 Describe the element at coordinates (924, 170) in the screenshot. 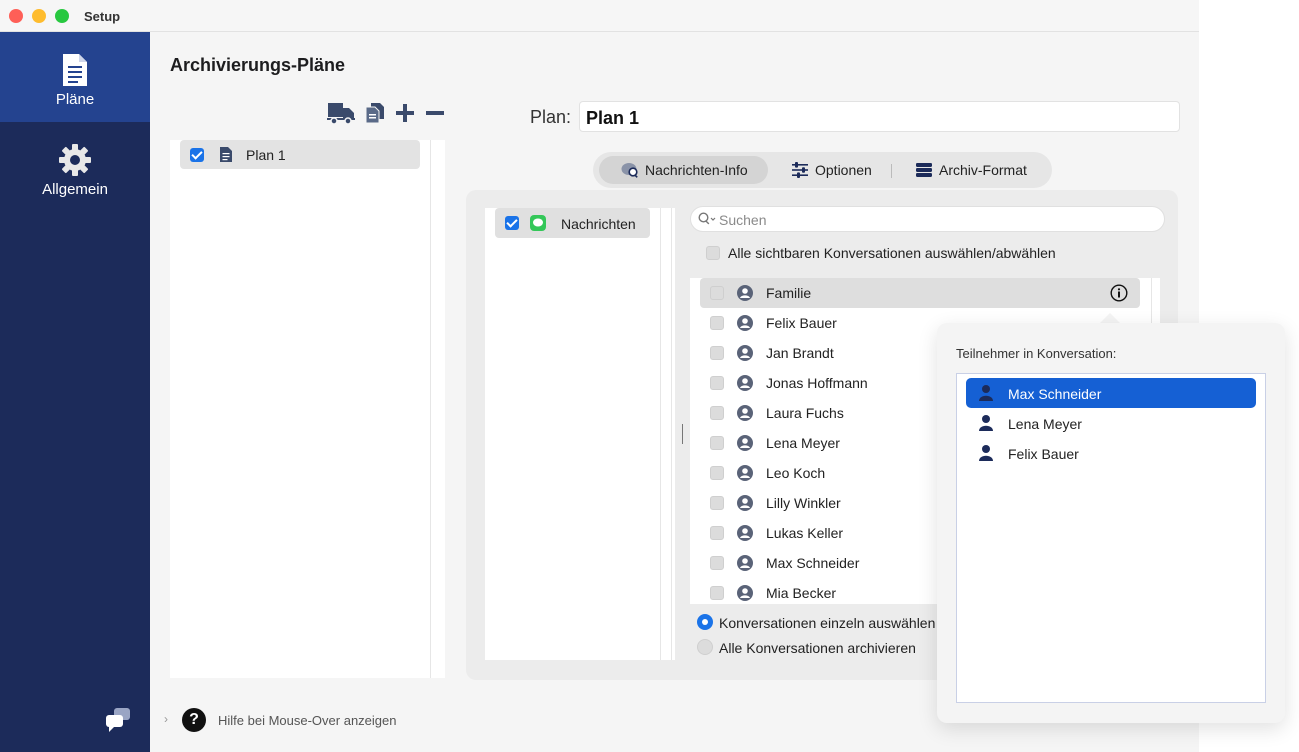

I see `database-icon` at that location.